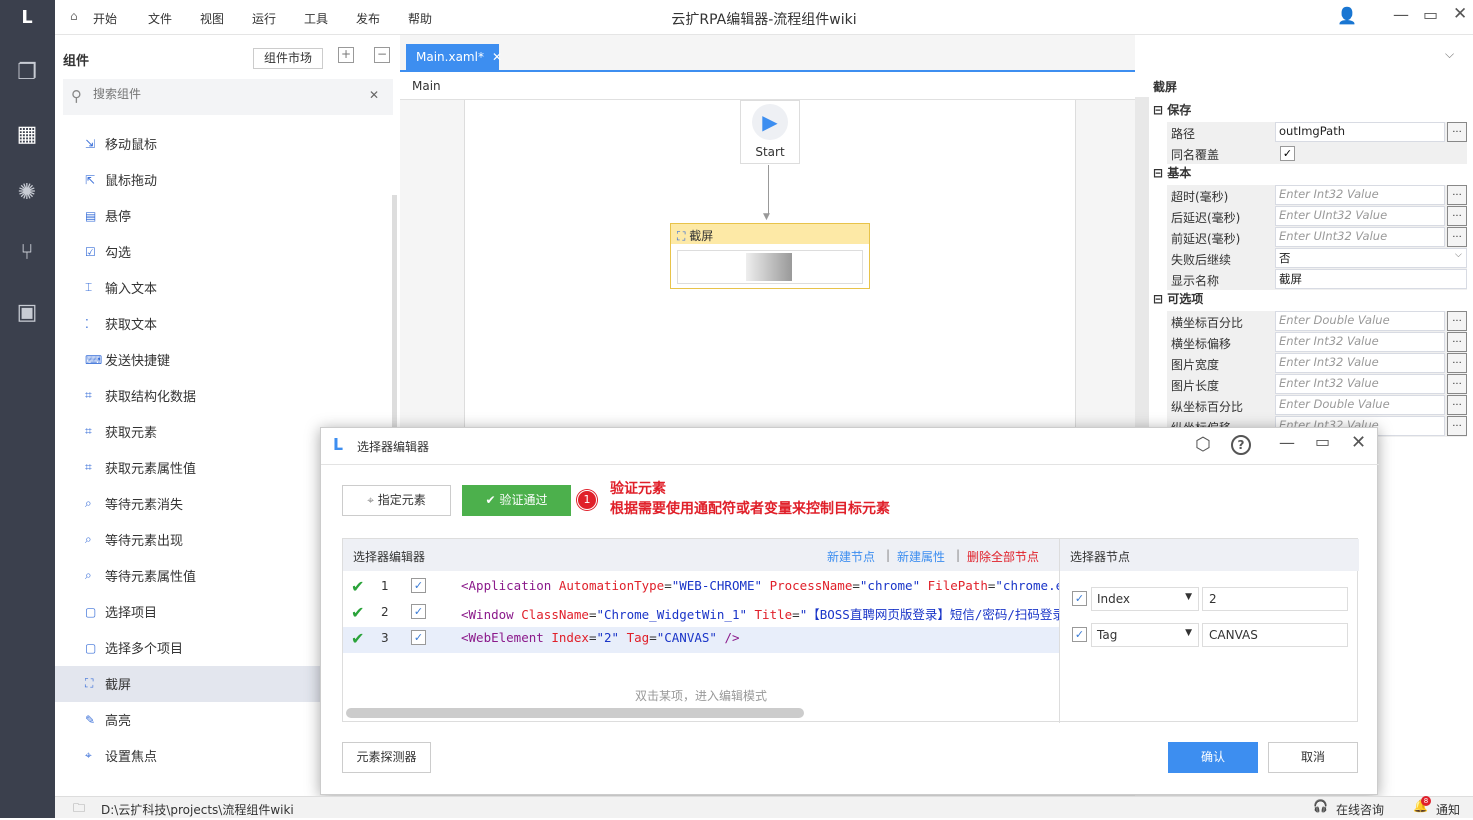 The image size is (1473, 820). Describe the element at coordinates (1172, 109) in the screenshot. I see `property-section: ⊟ 保存` at that location.